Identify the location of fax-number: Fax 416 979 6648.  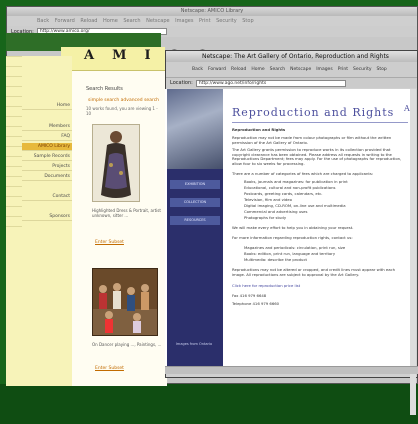
(249, 295).